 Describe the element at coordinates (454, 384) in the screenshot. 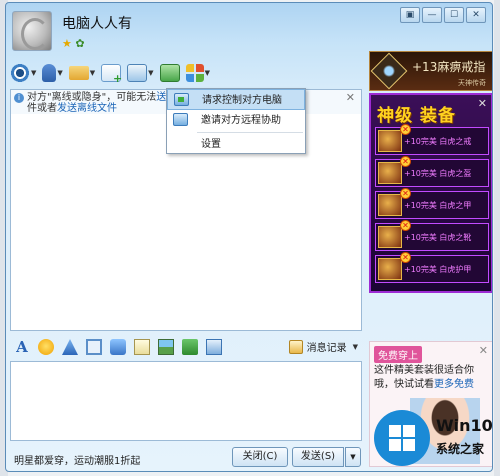

I see `more-free-link: 更多免费` at that location.